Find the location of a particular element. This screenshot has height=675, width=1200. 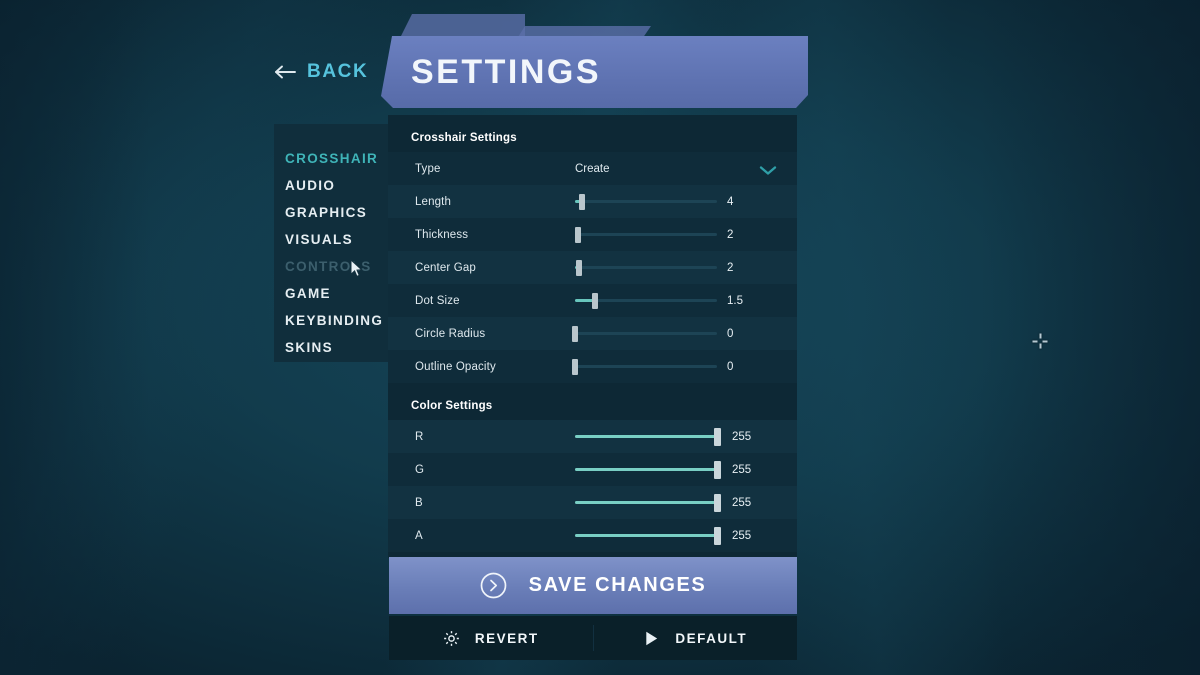

color-settings-rows: R 255 G 255 B 255 A 255 is located at coordinates (592, 486).